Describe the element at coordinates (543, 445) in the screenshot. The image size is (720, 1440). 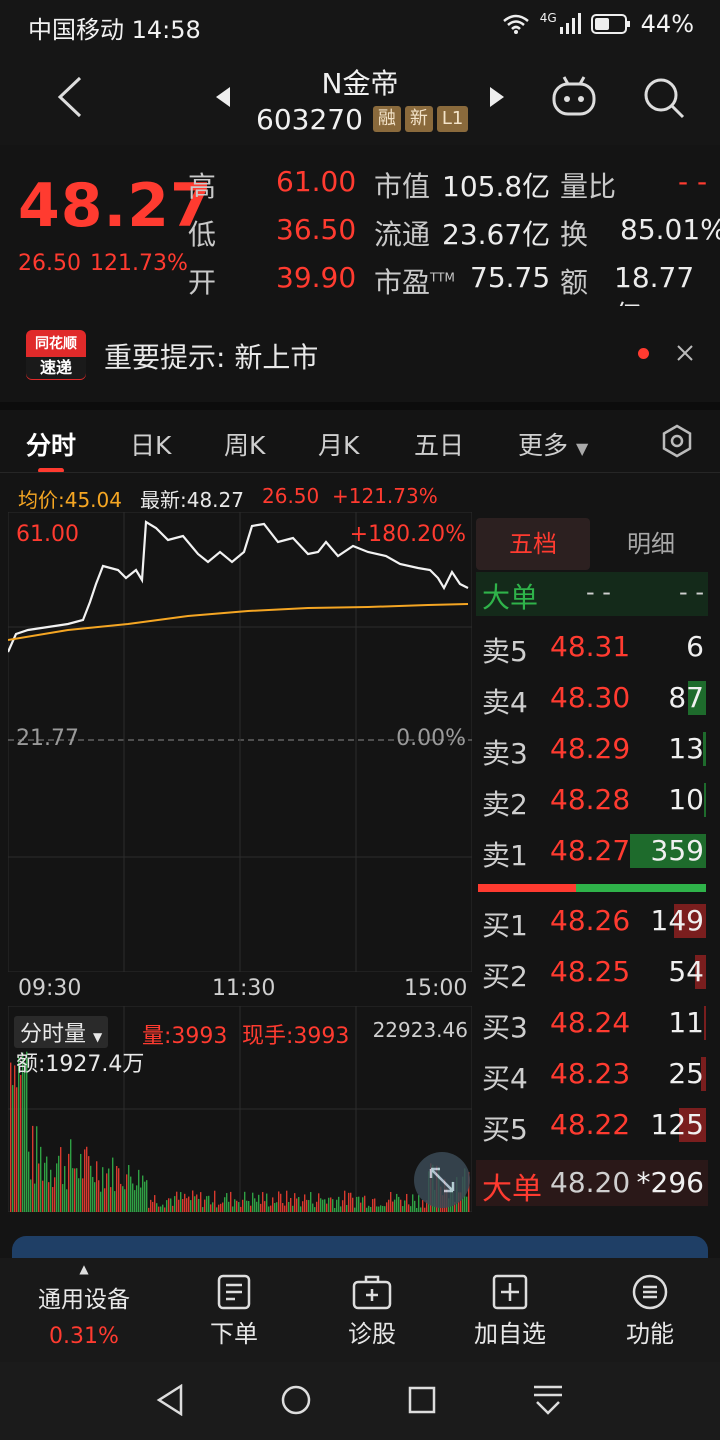
I see `tab-more-label: 更多` at that location.